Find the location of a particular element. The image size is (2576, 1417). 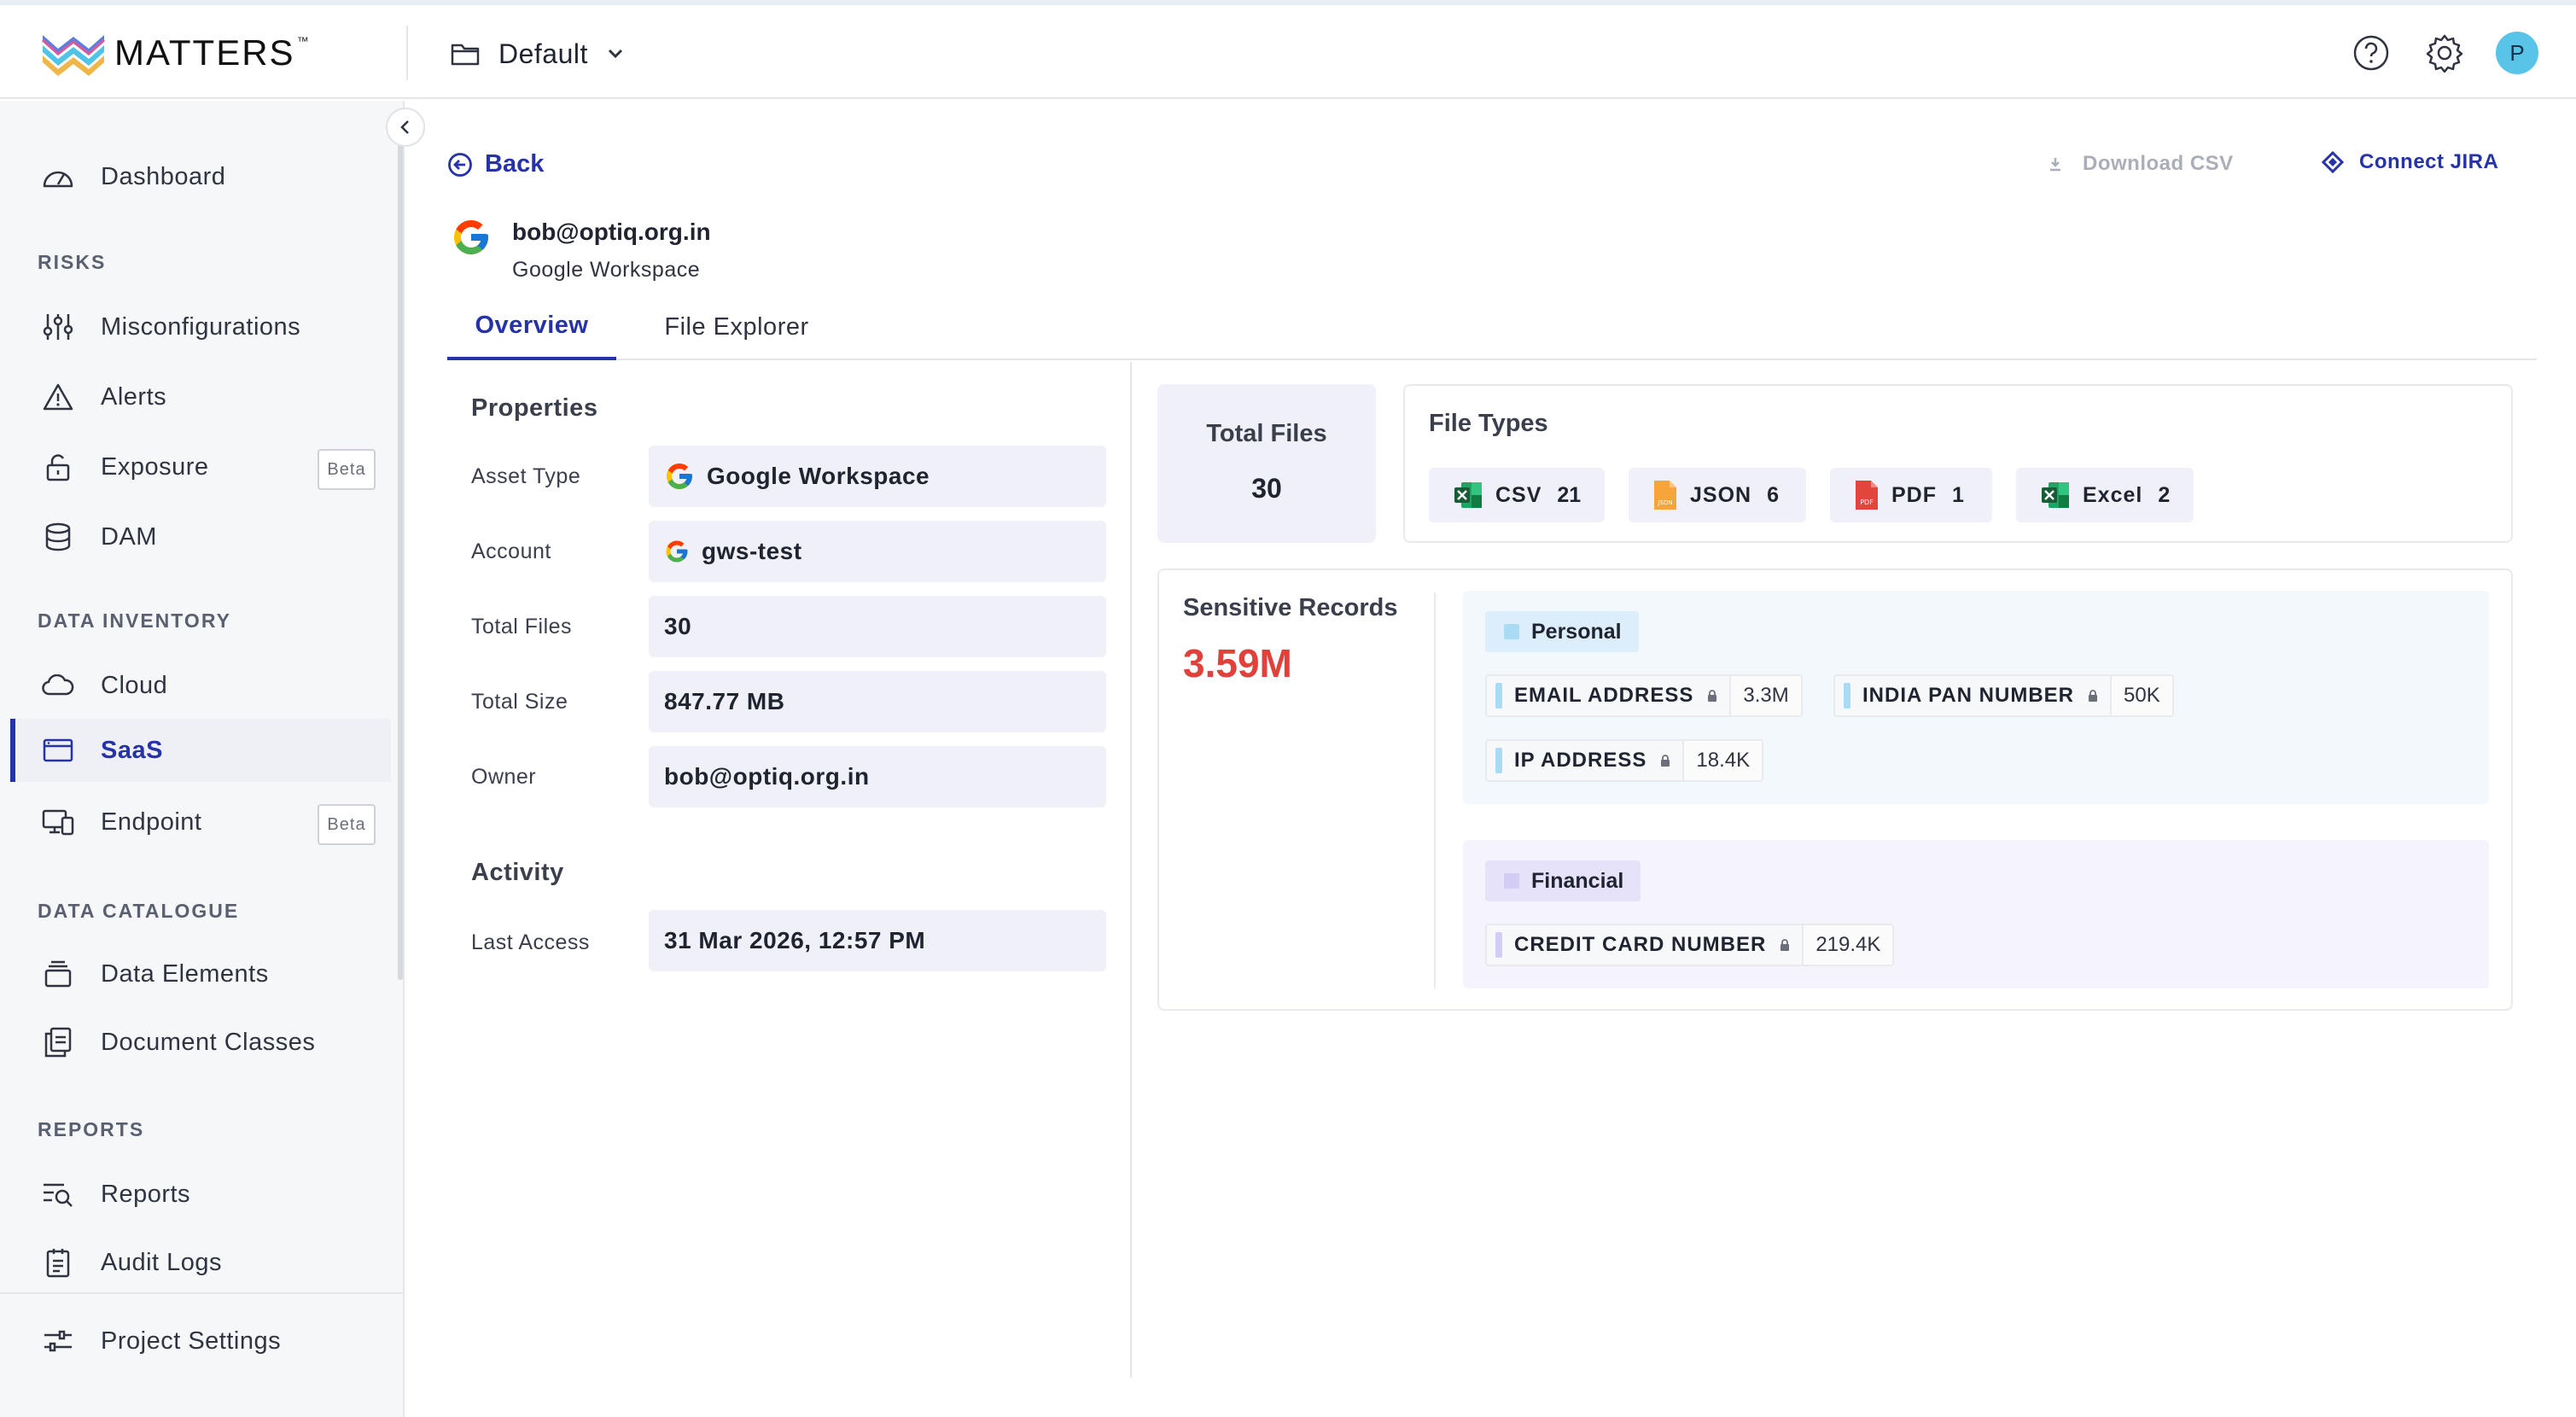

sidebar-scrollbar is located at coordinates (400, 549).